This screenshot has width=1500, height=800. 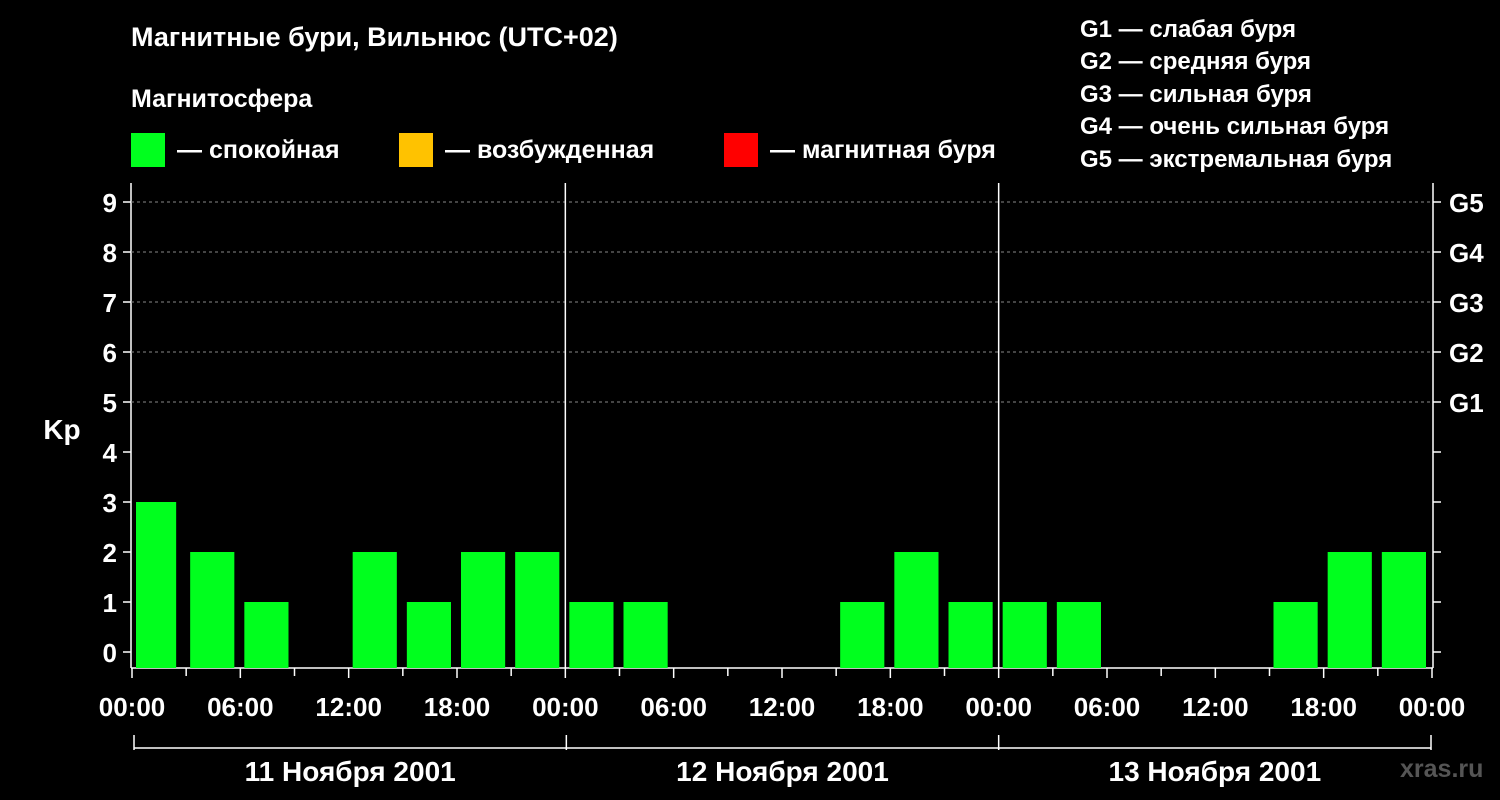 I want to click on day-label: 13 Ноября 2001, so click(x=1215, y=771).